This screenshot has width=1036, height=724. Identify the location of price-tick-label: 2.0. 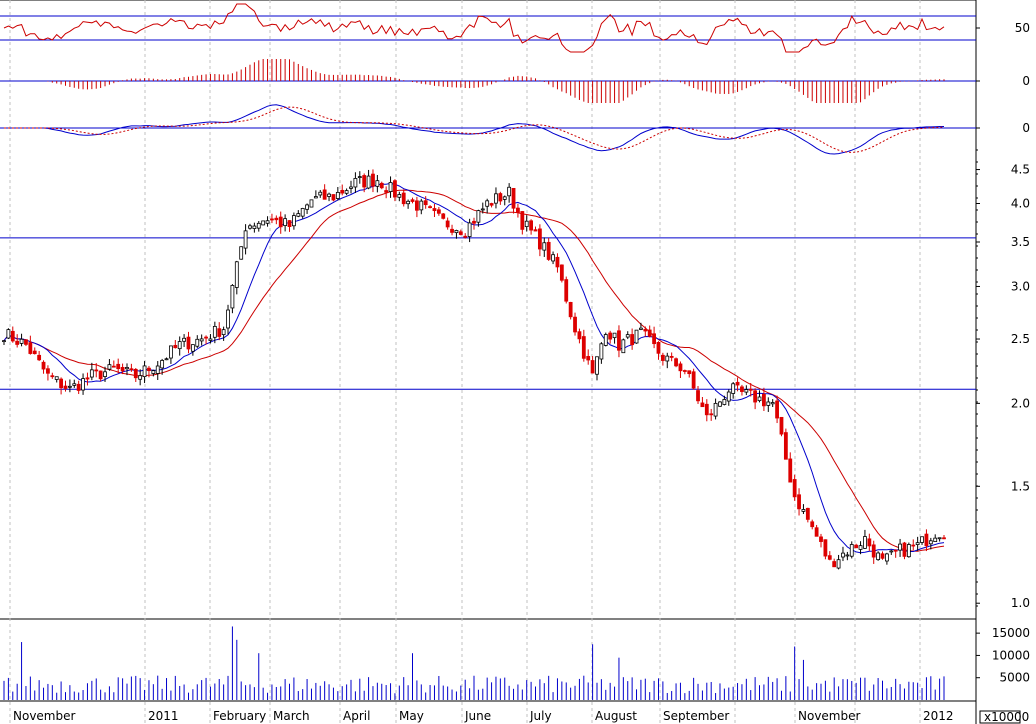
(1020, 403).